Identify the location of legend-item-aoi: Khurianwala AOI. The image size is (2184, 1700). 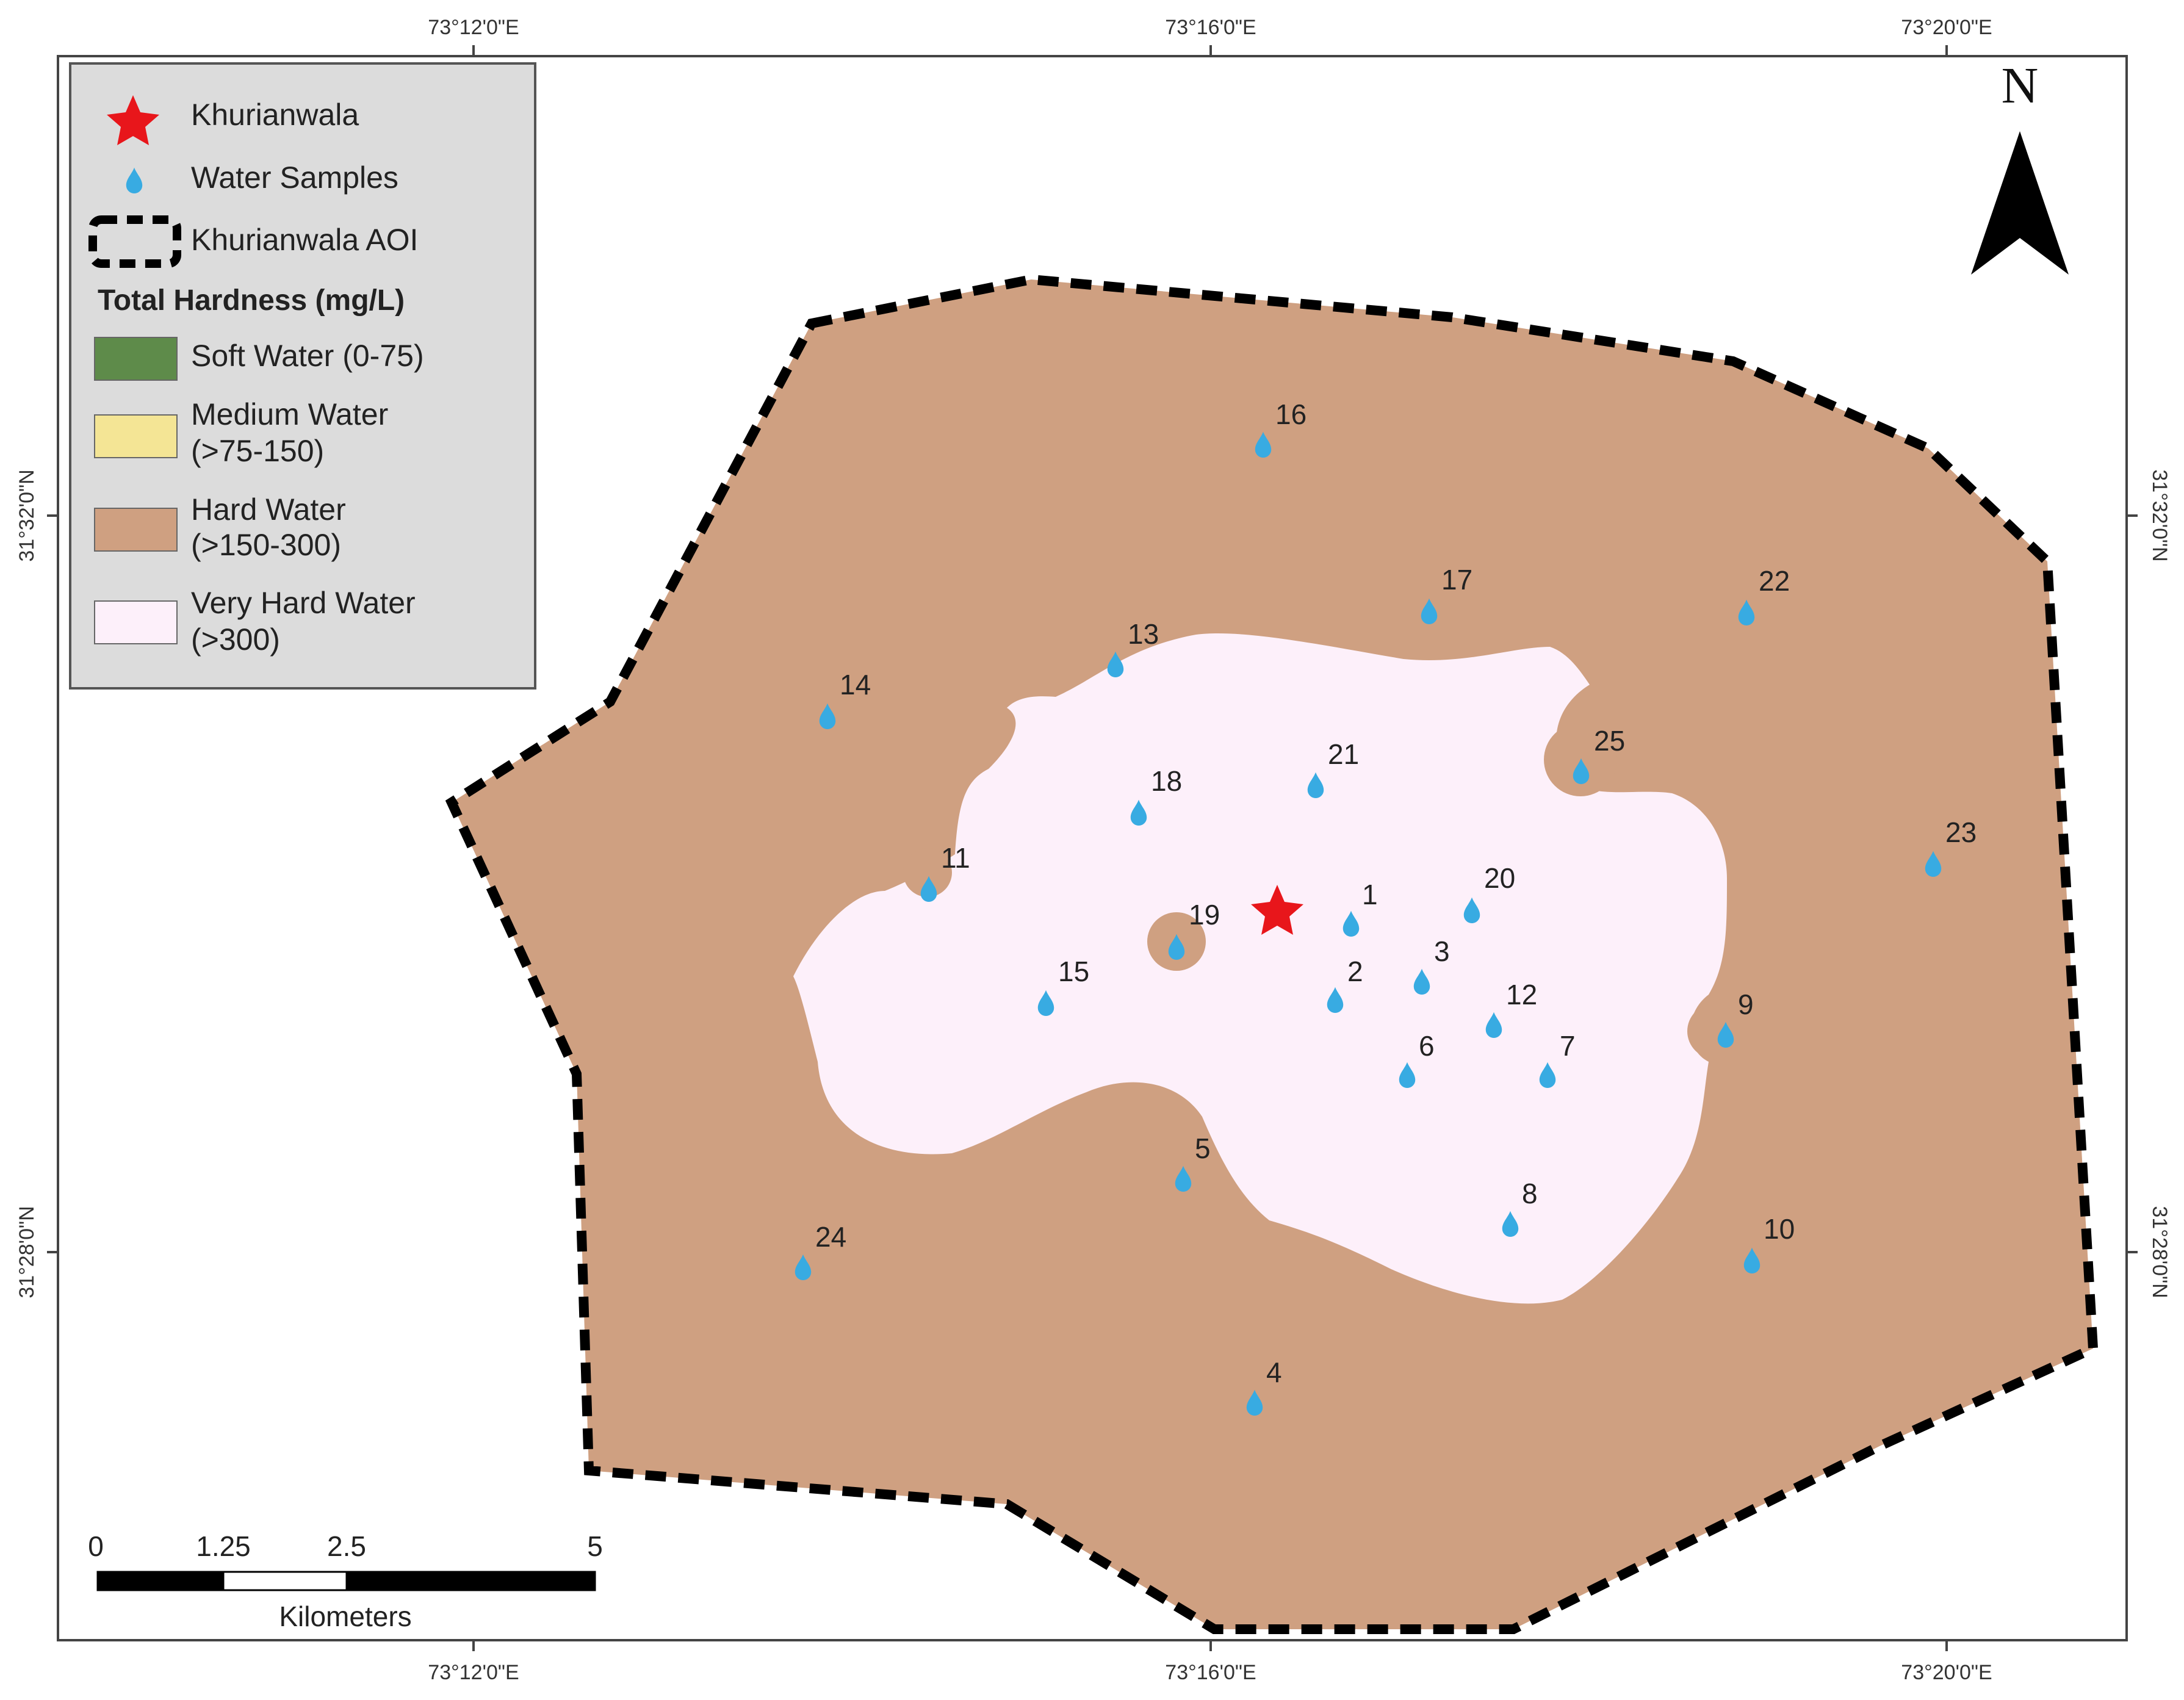
(304, 240).